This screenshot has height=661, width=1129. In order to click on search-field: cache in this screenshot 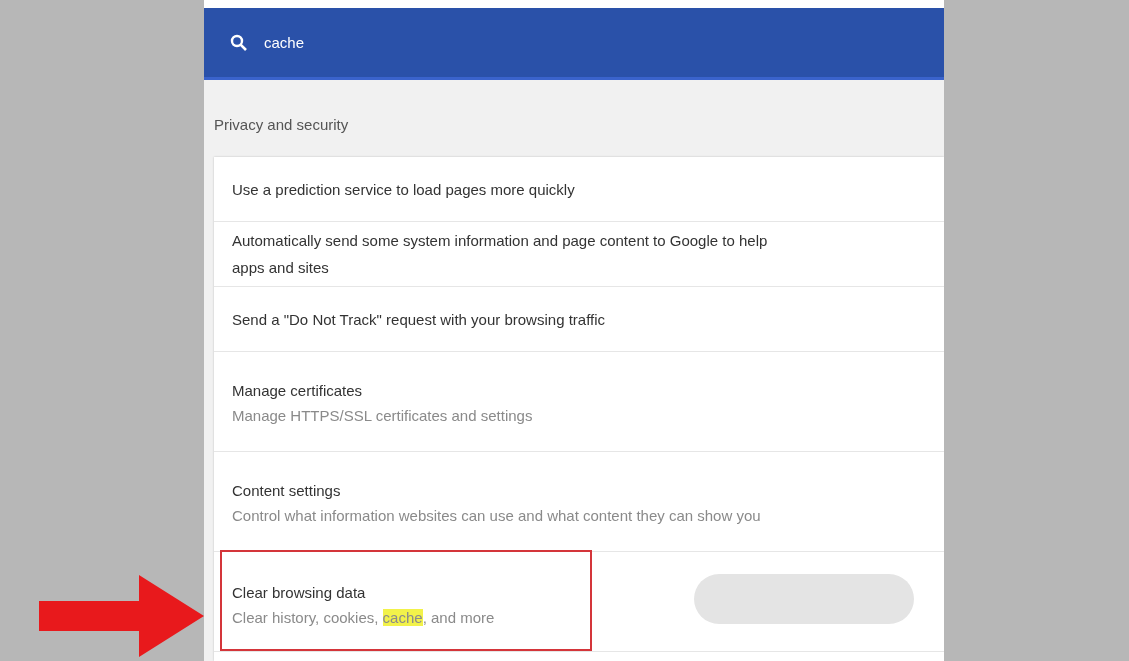, I will do `click(414, 42)`.